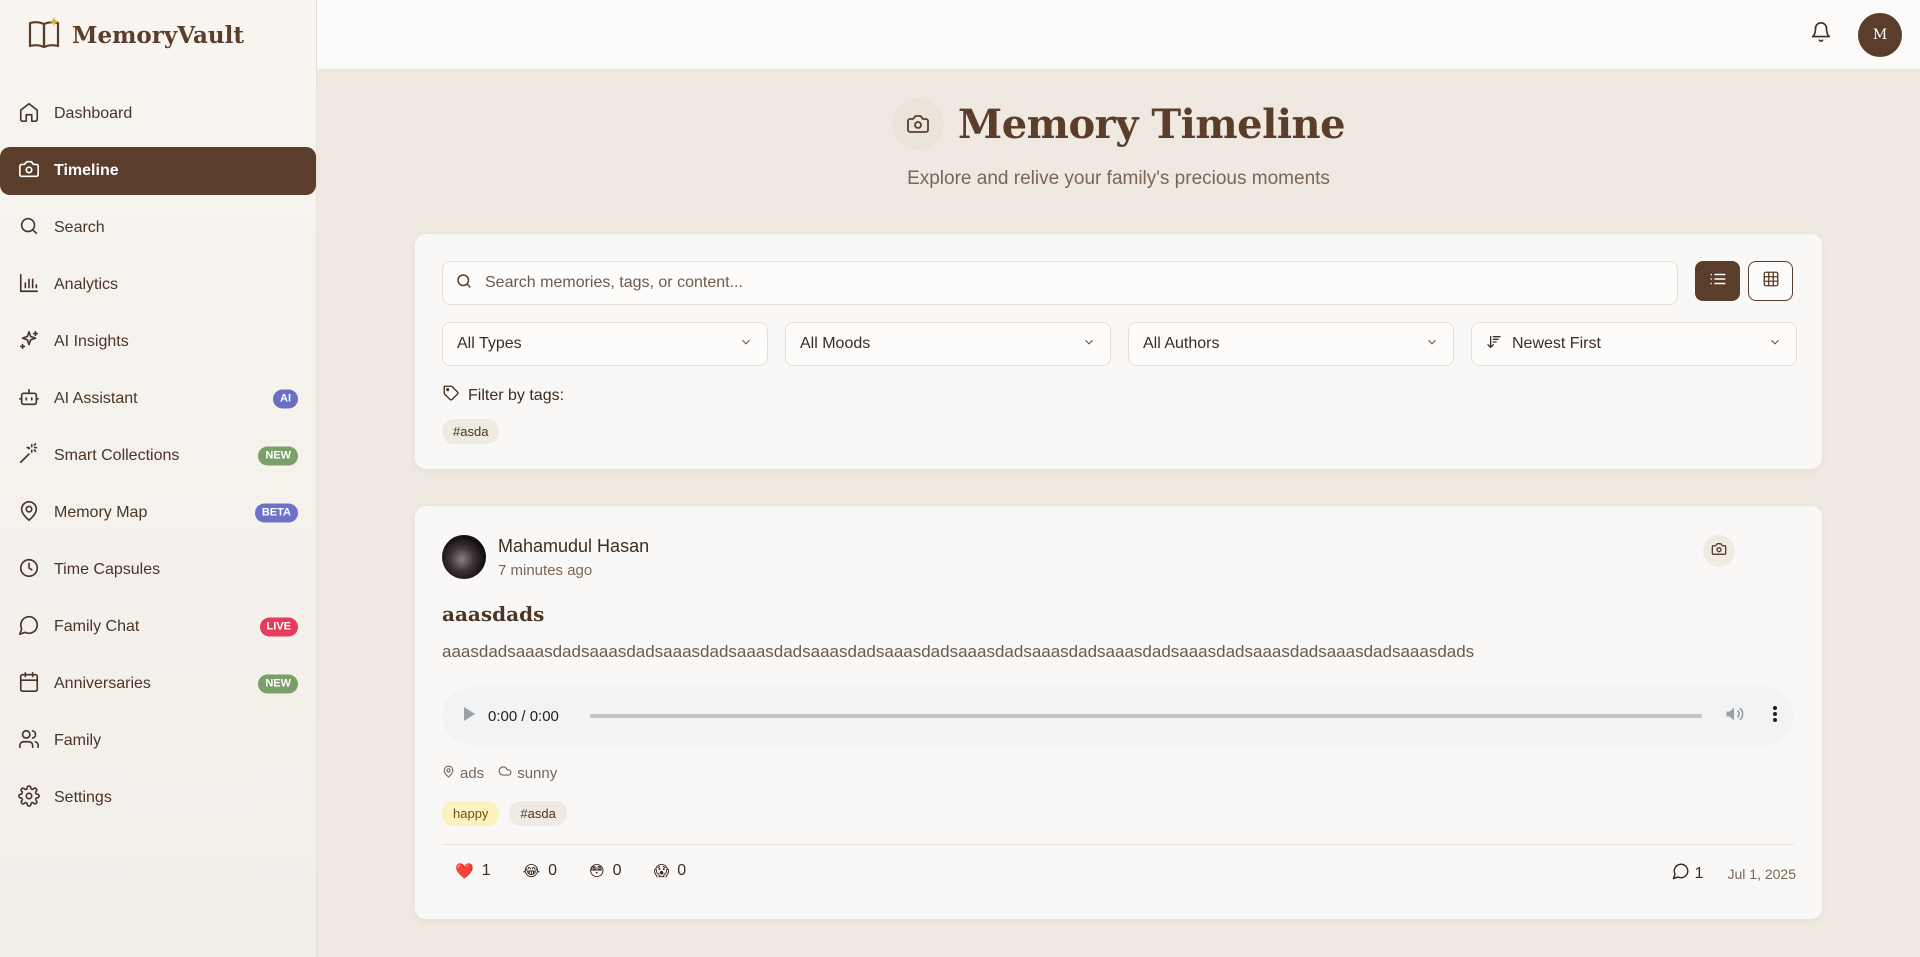 This screenshot has height=957, width=1920. Describe the element at coordinates (573, 546) in the screenshot. I see `author-name: Mahamudul Hasan` at that location.